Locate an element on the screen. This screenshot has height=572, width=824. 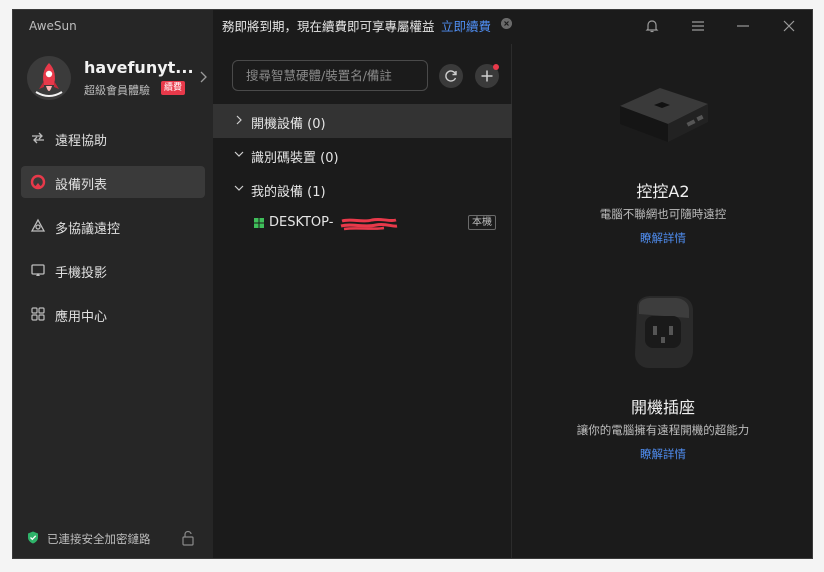
shield-check-icon is located at coordinates (33, 537).